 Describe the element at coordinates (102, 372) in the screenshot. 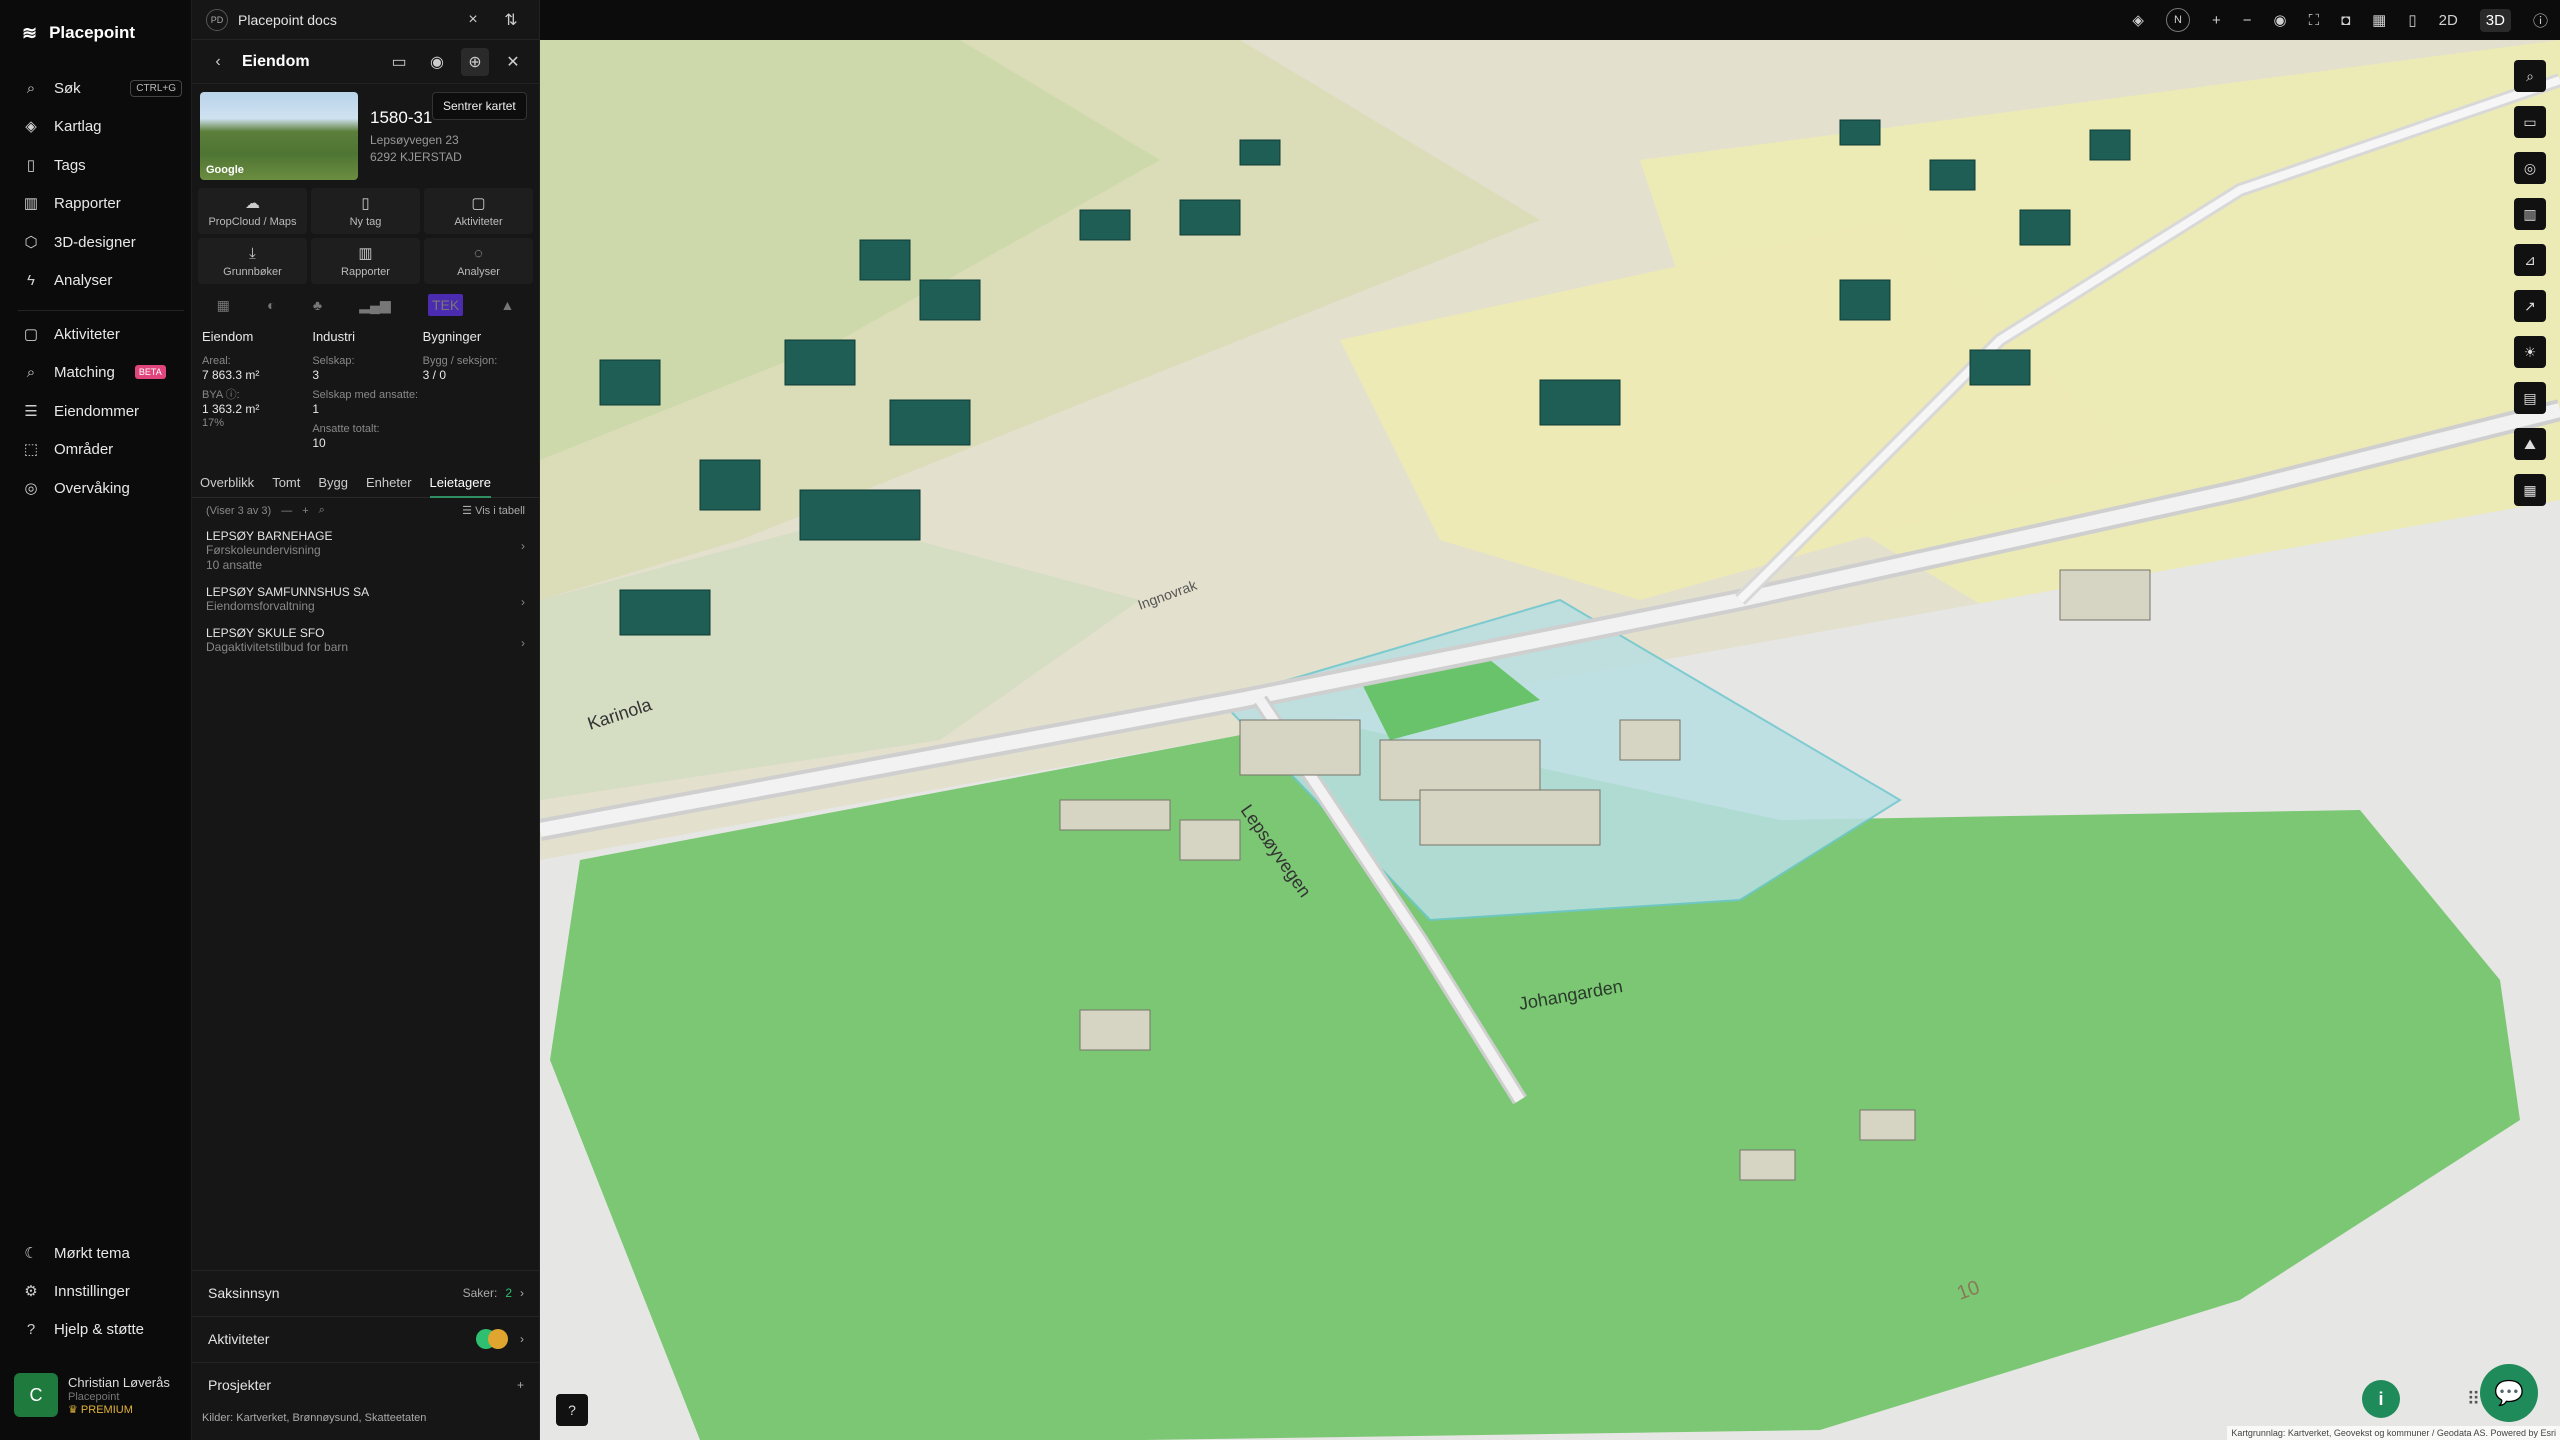

I see `nav-item-matching: ⌕ Matching BETA` at that location.